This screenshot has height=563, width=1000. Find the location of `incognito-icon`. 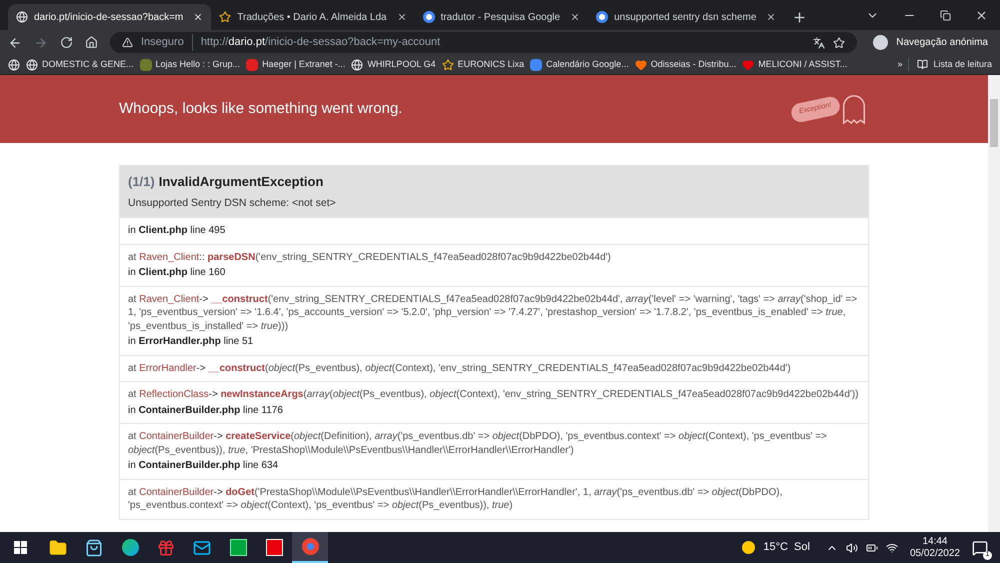

incognito-icon is located at coordinates (880, 42).